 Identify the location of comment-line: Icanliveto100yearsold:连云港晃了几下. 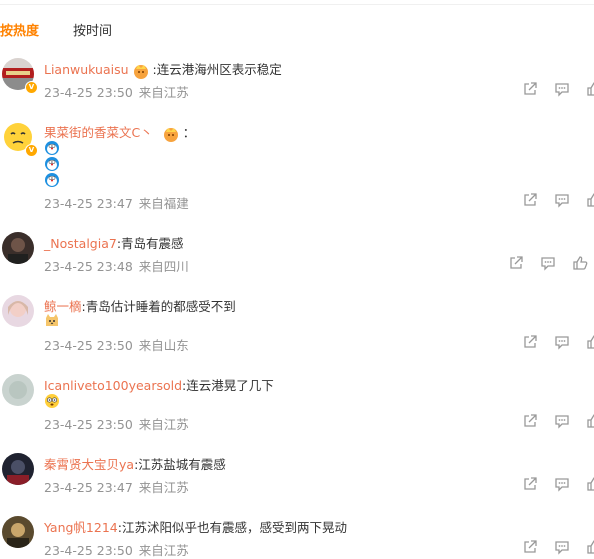
(159, 384).